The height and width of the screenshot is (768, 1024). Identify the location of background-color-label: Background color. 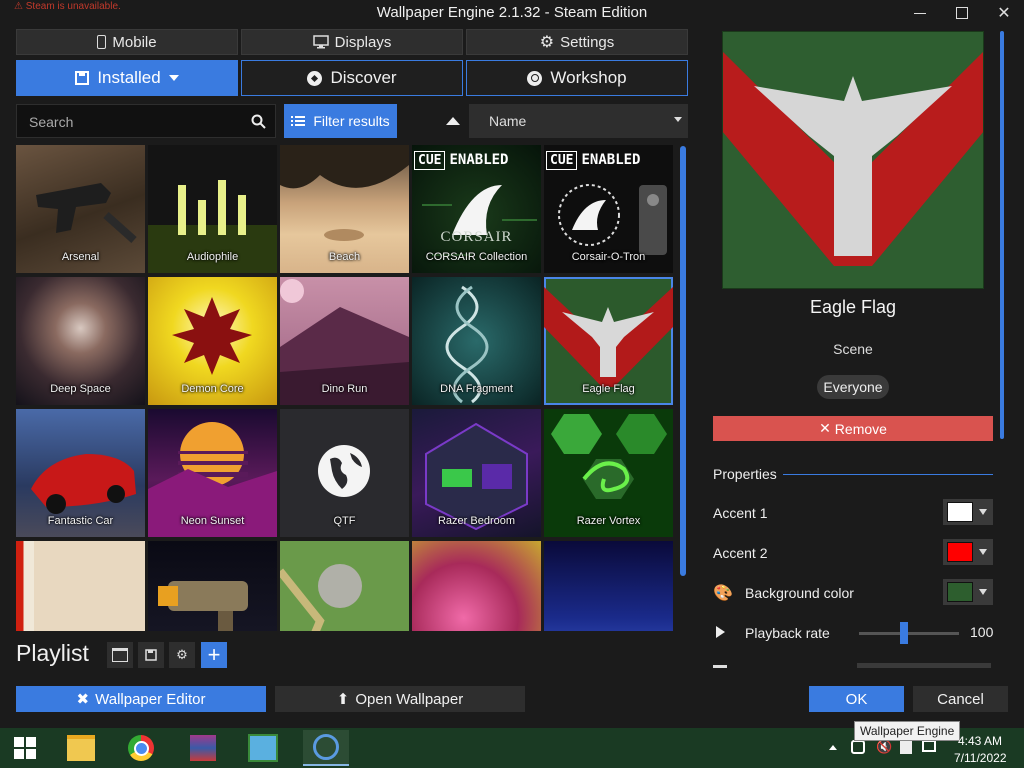
(799, 593).